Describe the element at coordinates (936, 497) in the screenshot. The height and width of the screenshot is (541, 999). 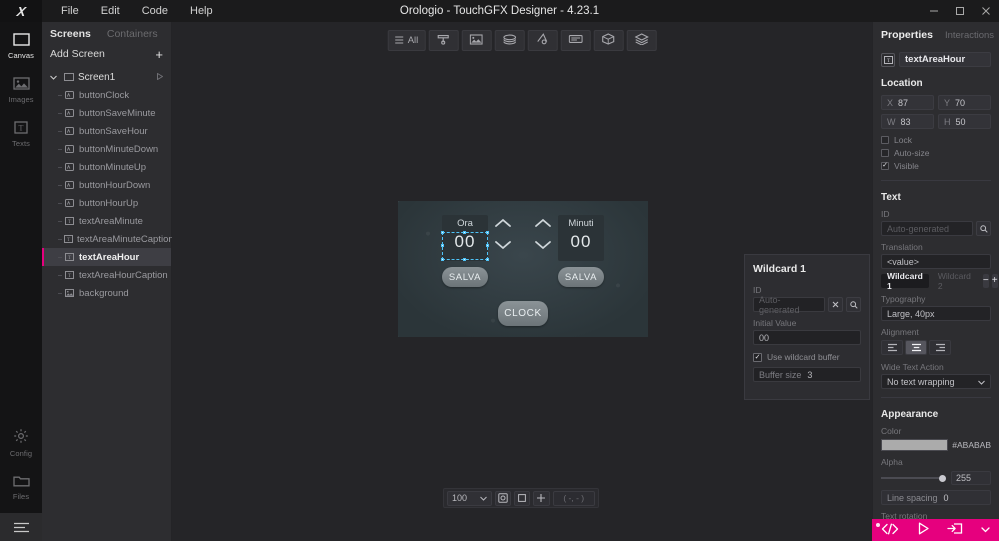
I see `line-spacing-field: Line spacing 0` at that location.